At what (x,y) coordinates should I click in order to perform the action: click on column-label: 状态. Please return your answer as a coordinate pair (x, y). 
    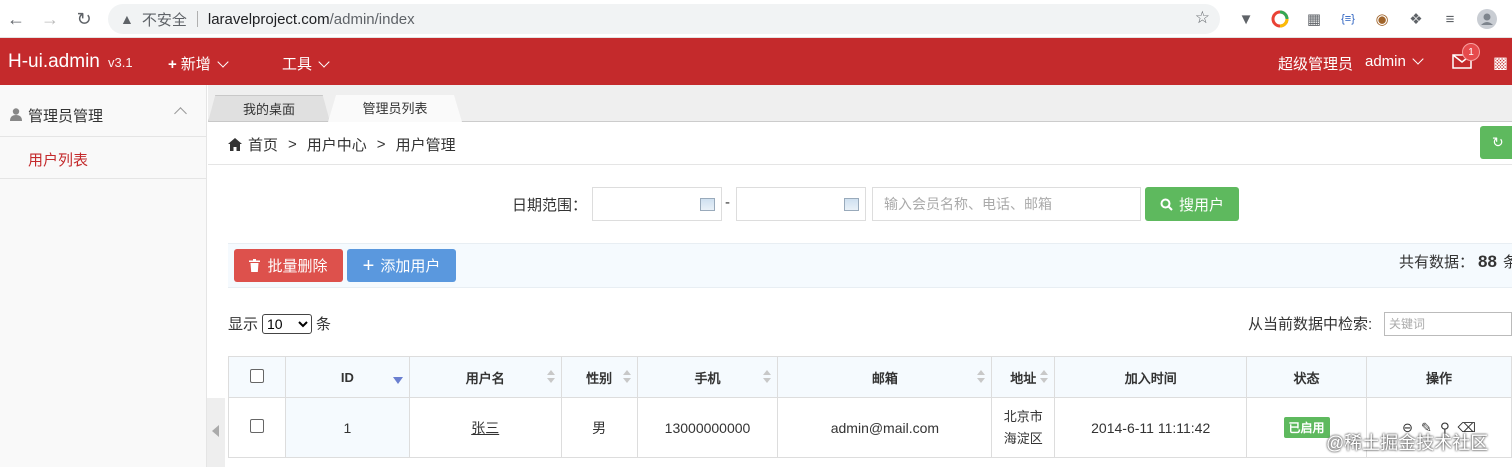
    Looking at the image, I should click on (1306, 378).